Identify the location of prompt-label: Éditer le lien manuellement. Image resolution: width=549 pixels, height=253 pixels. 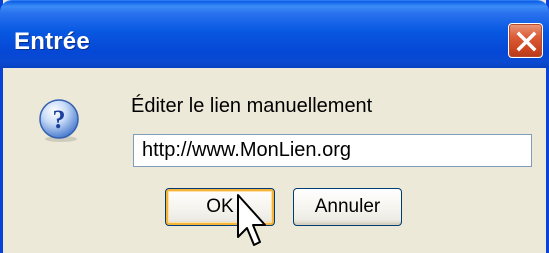
(252, 106).